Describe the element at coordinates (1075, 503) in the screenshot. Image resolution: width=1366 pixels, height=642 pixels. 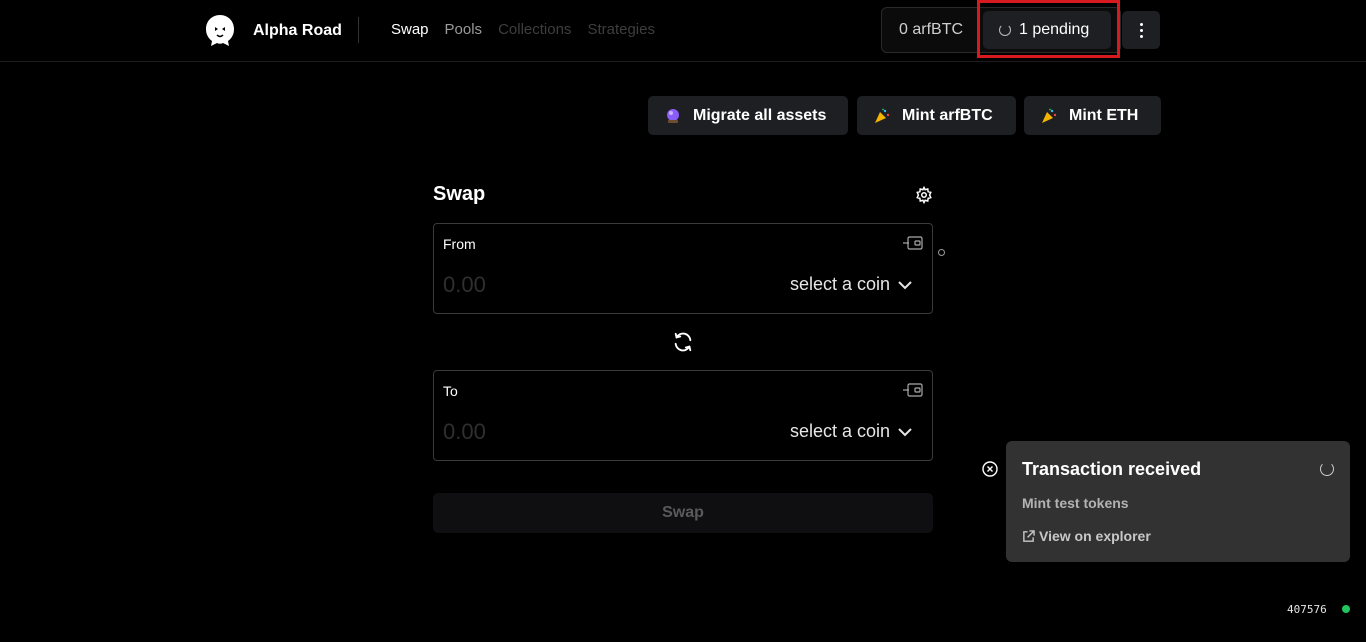
I see `toast-subtitle: Mint test tokens` at that location.